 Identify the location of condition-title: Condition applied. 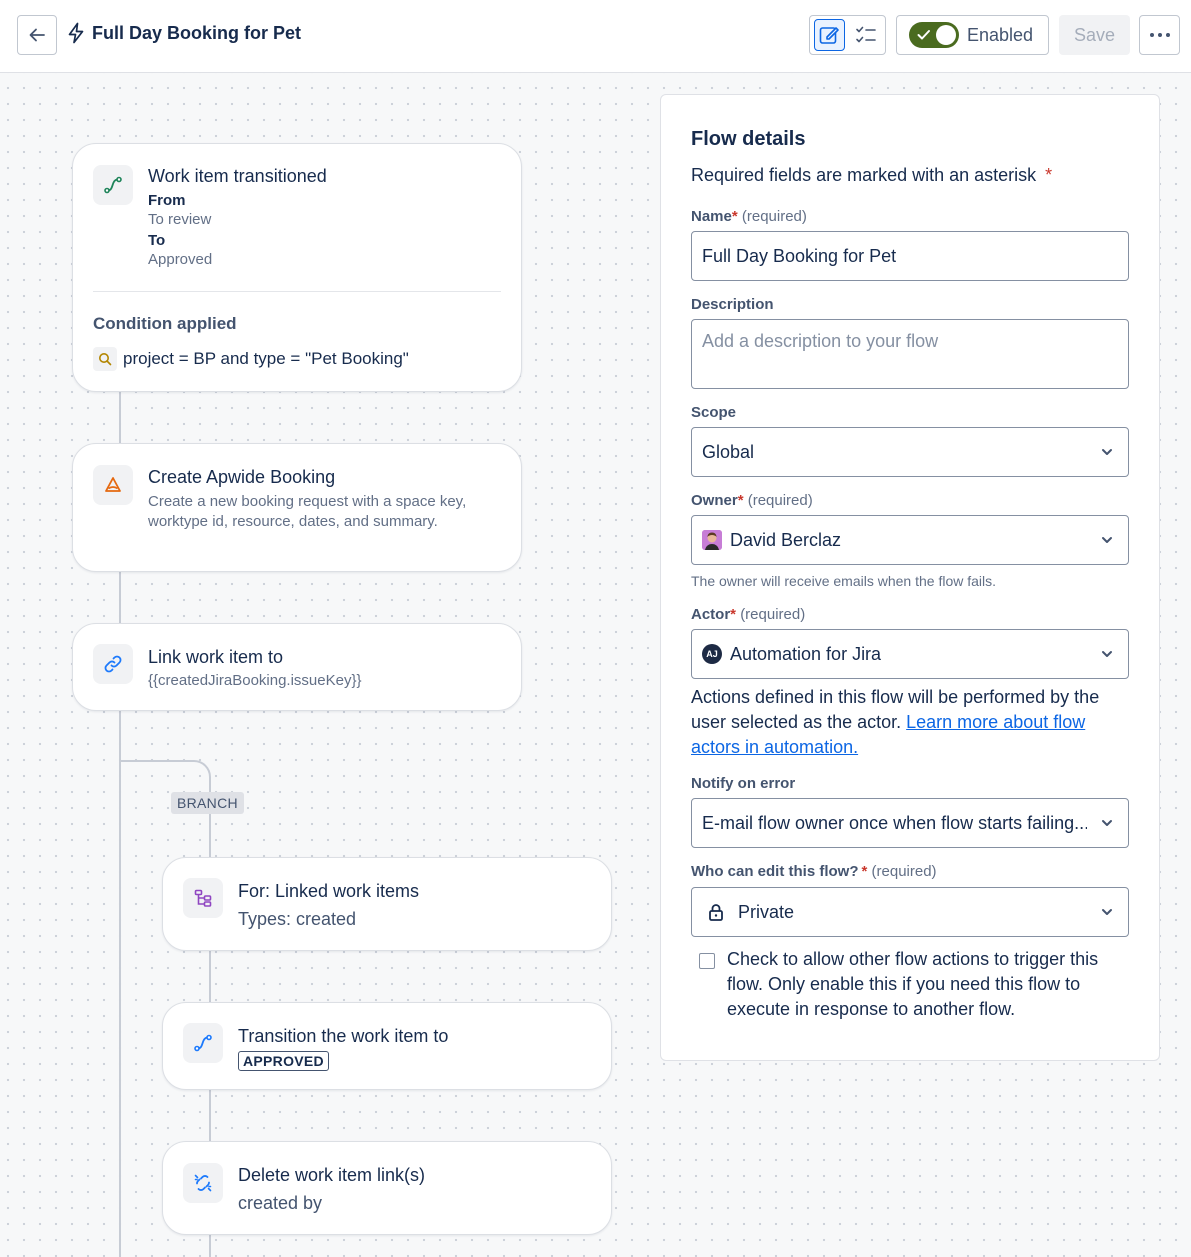
(165, 323).